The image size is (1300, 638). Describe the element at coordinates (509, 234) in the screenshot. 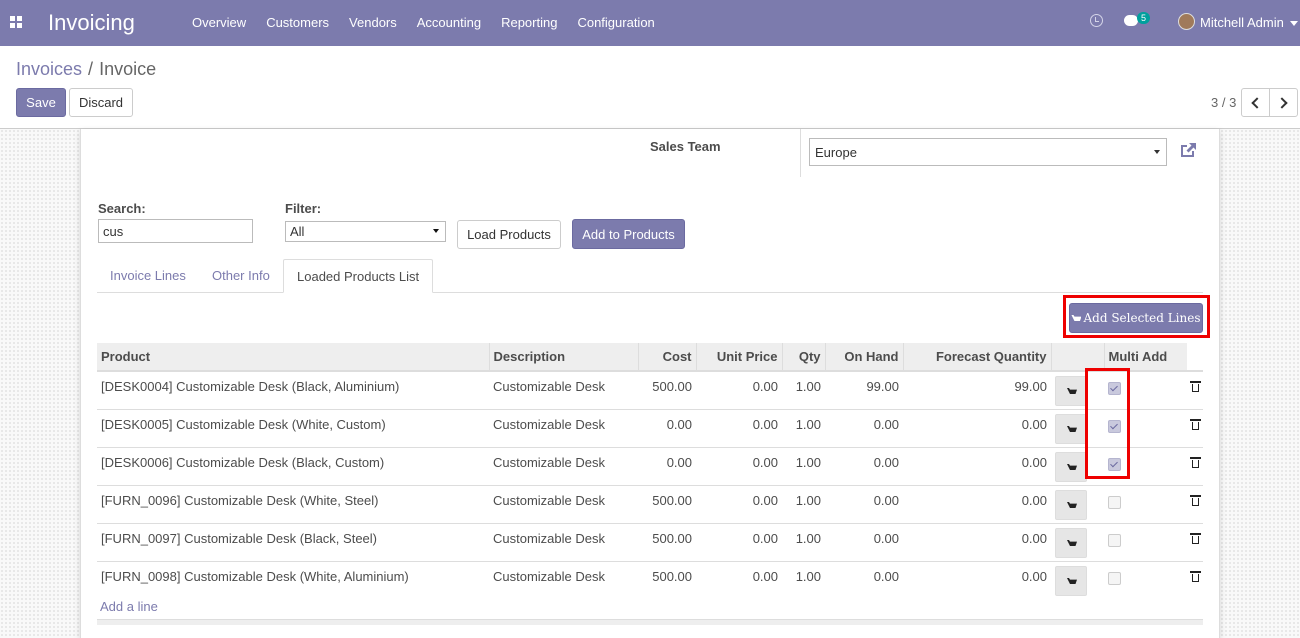

I see `load-products-button: Load Products` at that location.